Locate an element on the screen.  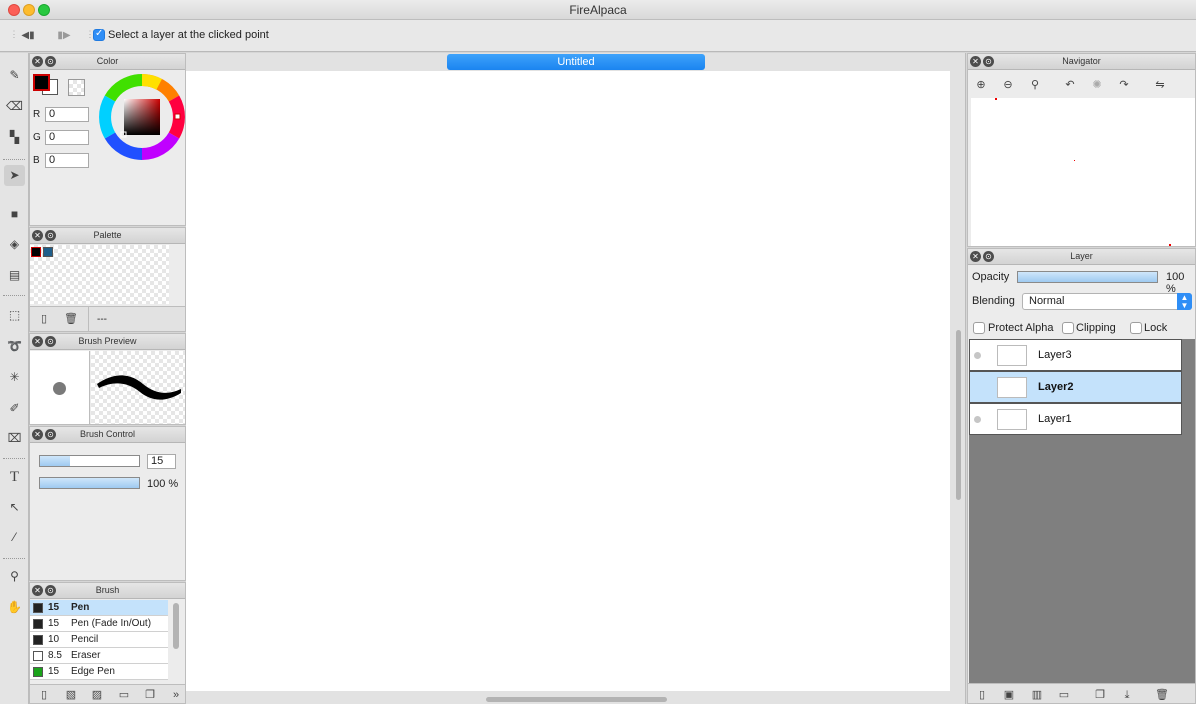
reset-rotation-icon: ✺ is located at coordinates (1097, 85).